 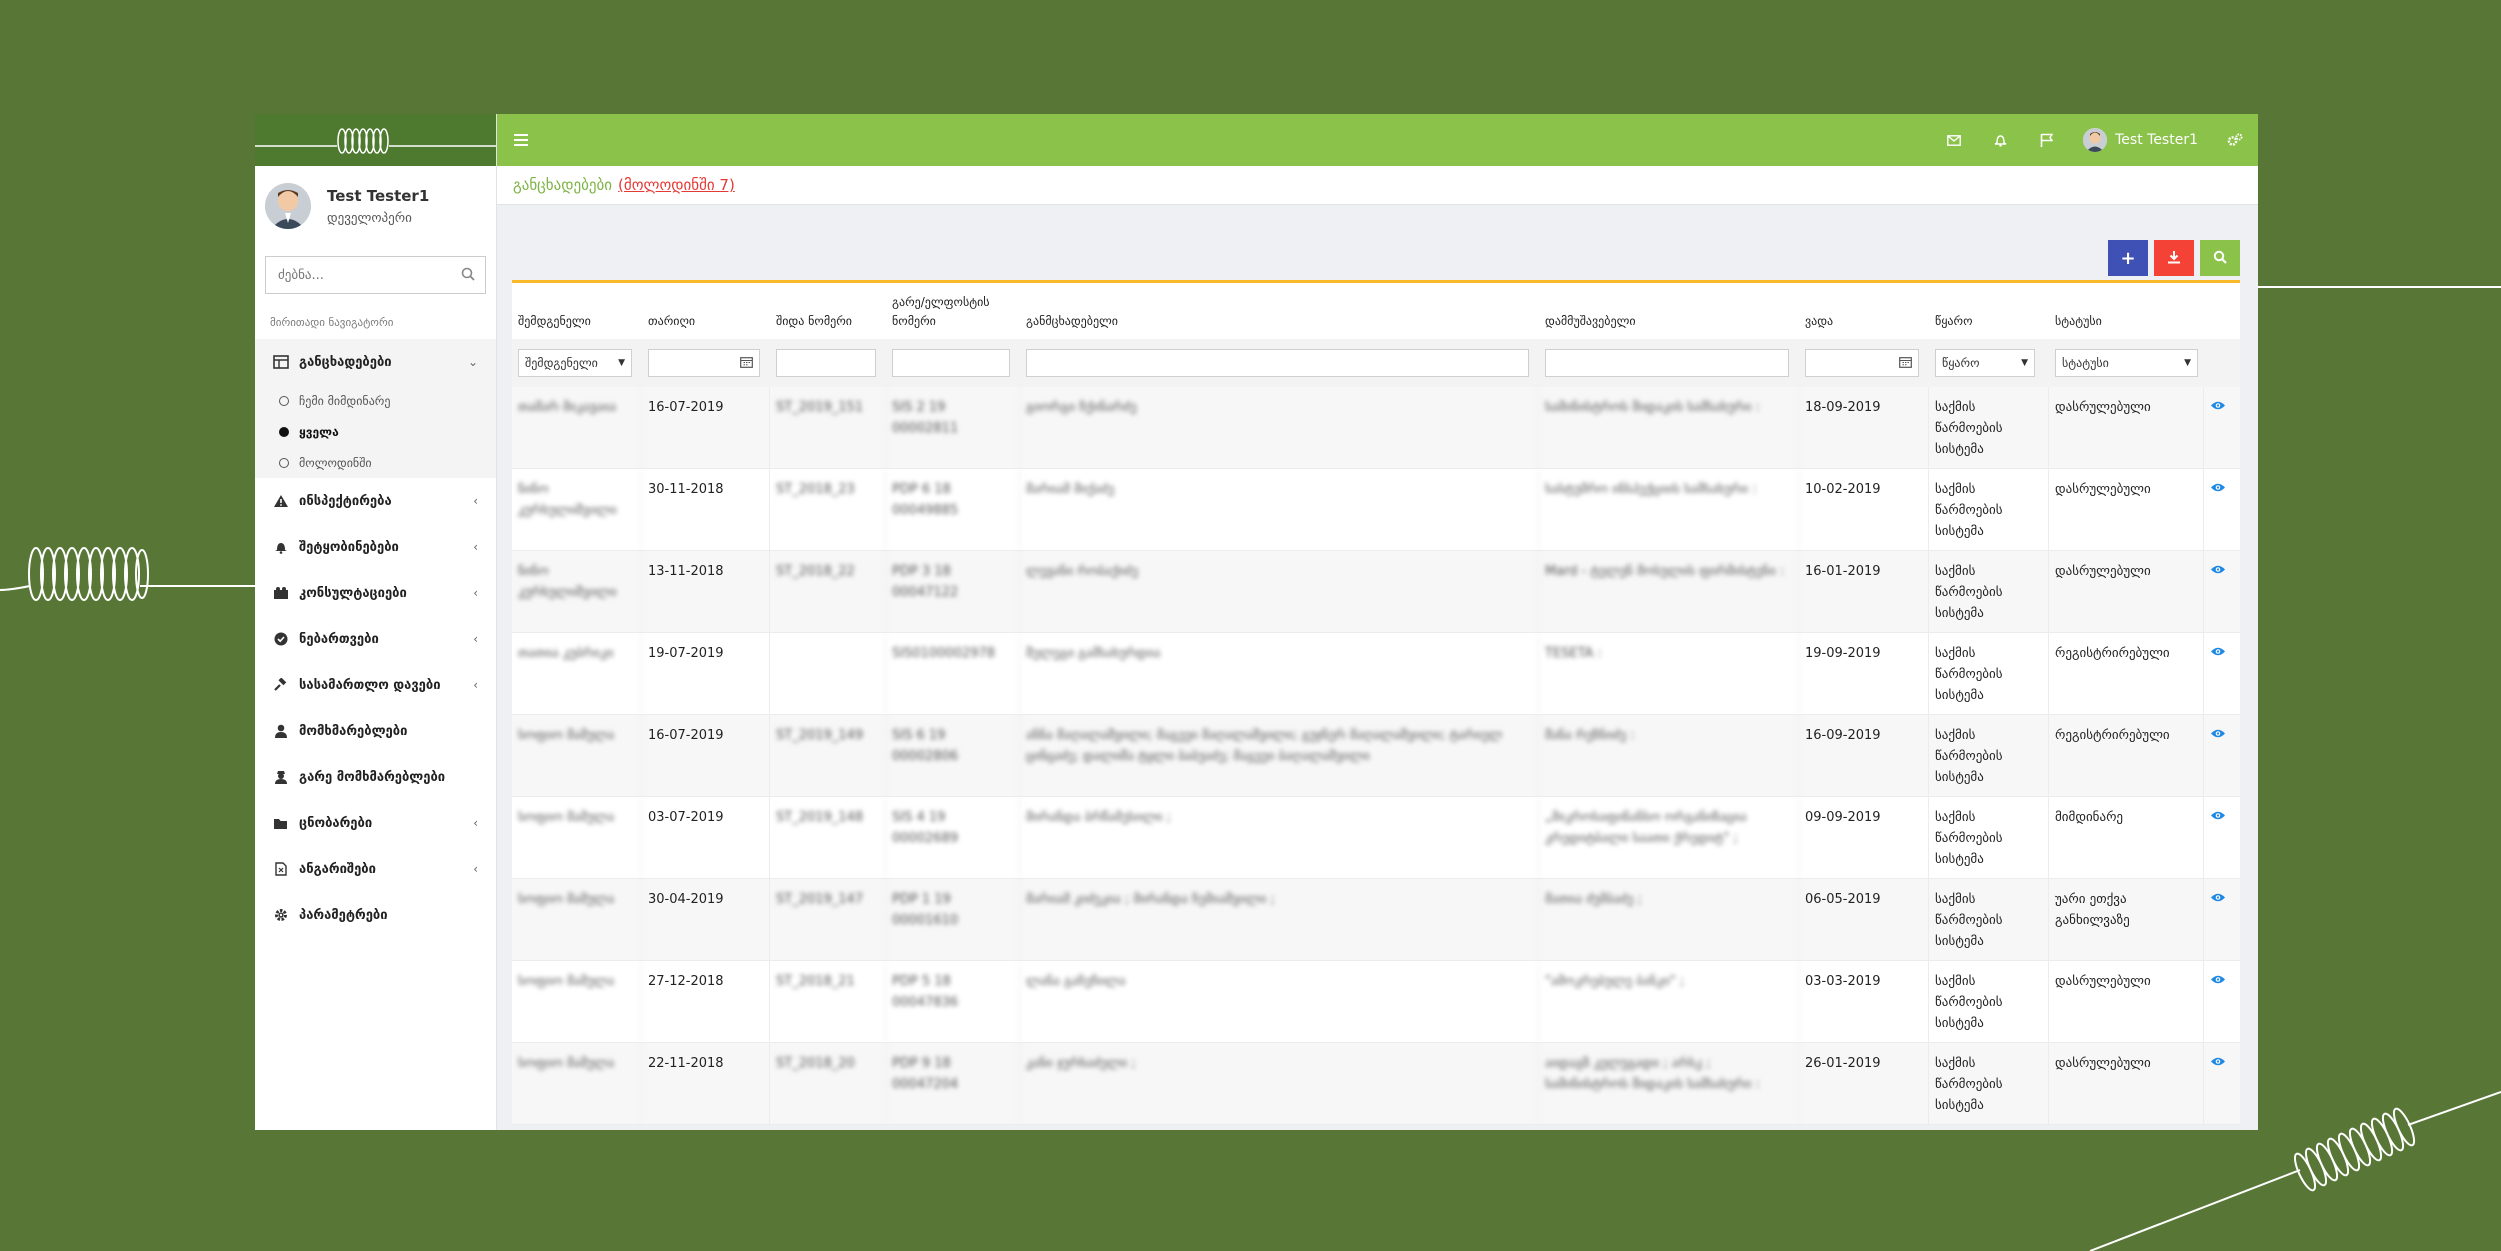 I want to click on header-processor: დამმუშავებელი, so click(x=1669, y=325).